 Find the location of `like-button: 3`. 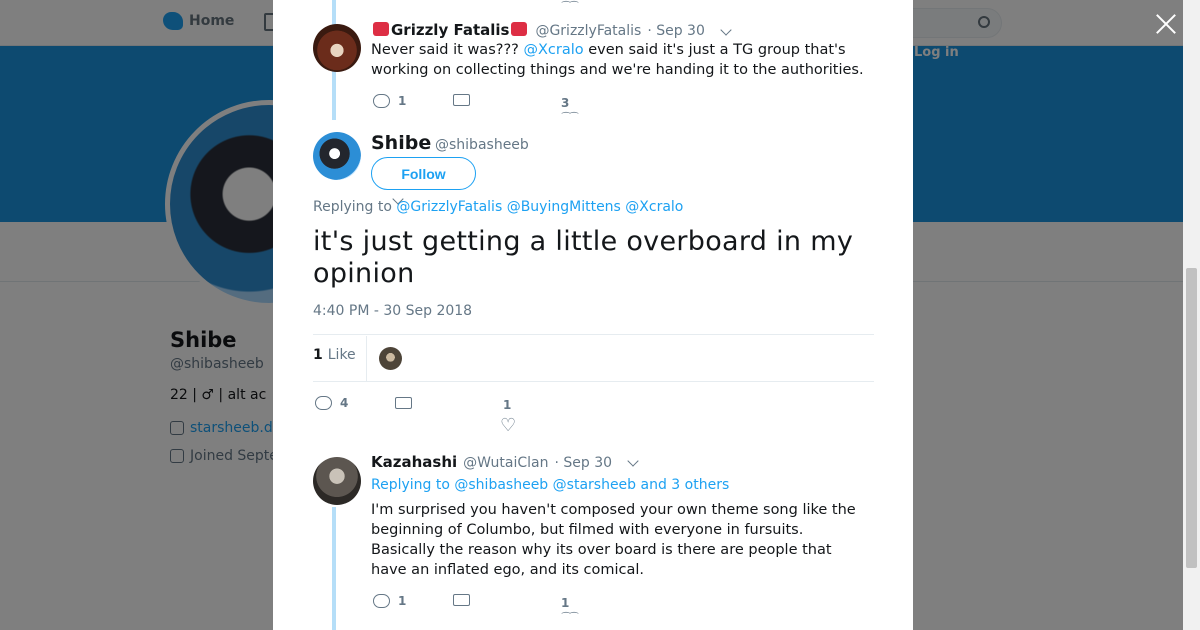

like-button: 3 is located at coordinates (565, 103).